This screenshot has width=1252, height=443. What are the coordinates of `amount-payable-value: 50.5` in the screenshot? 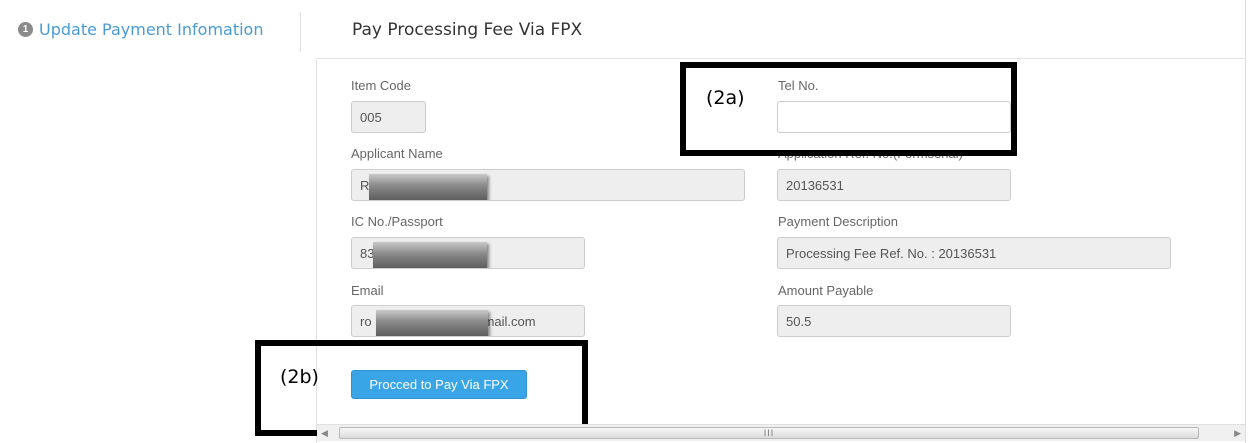 It's located at (799, 321).